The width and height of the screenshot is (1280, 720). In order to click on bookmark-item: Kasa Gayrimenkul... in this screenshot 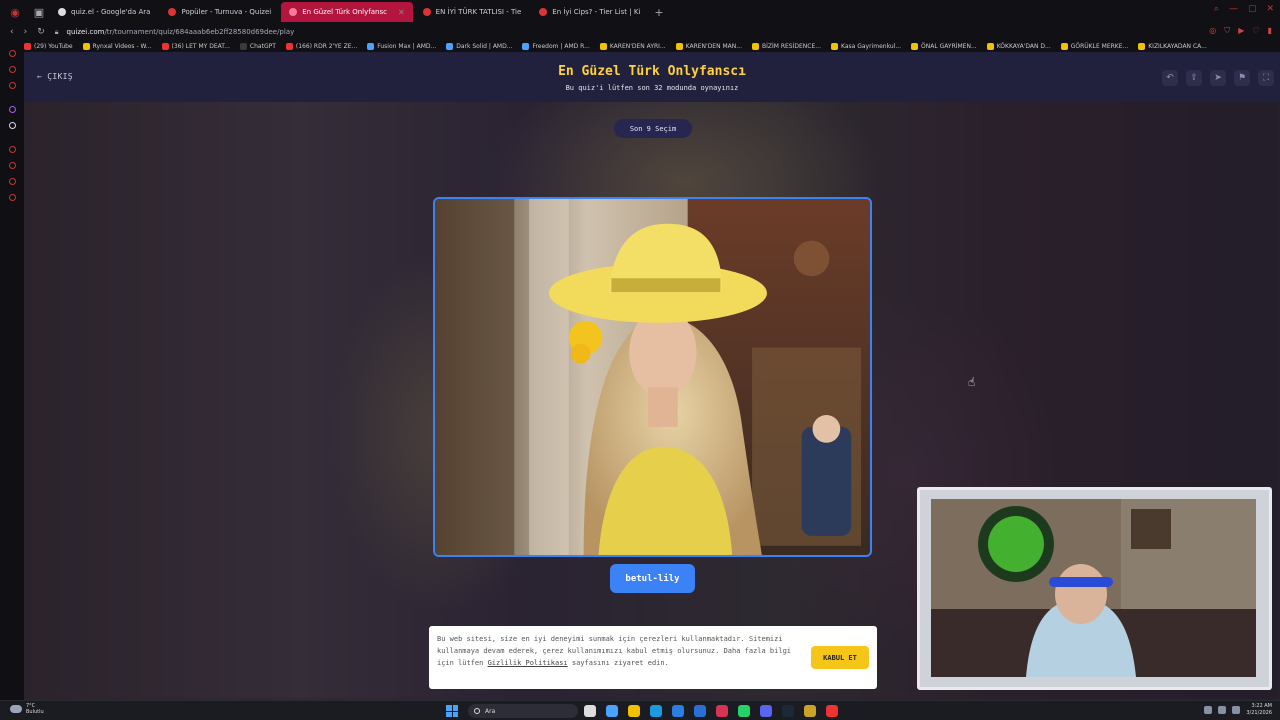, I will do `click(866, 46)`.